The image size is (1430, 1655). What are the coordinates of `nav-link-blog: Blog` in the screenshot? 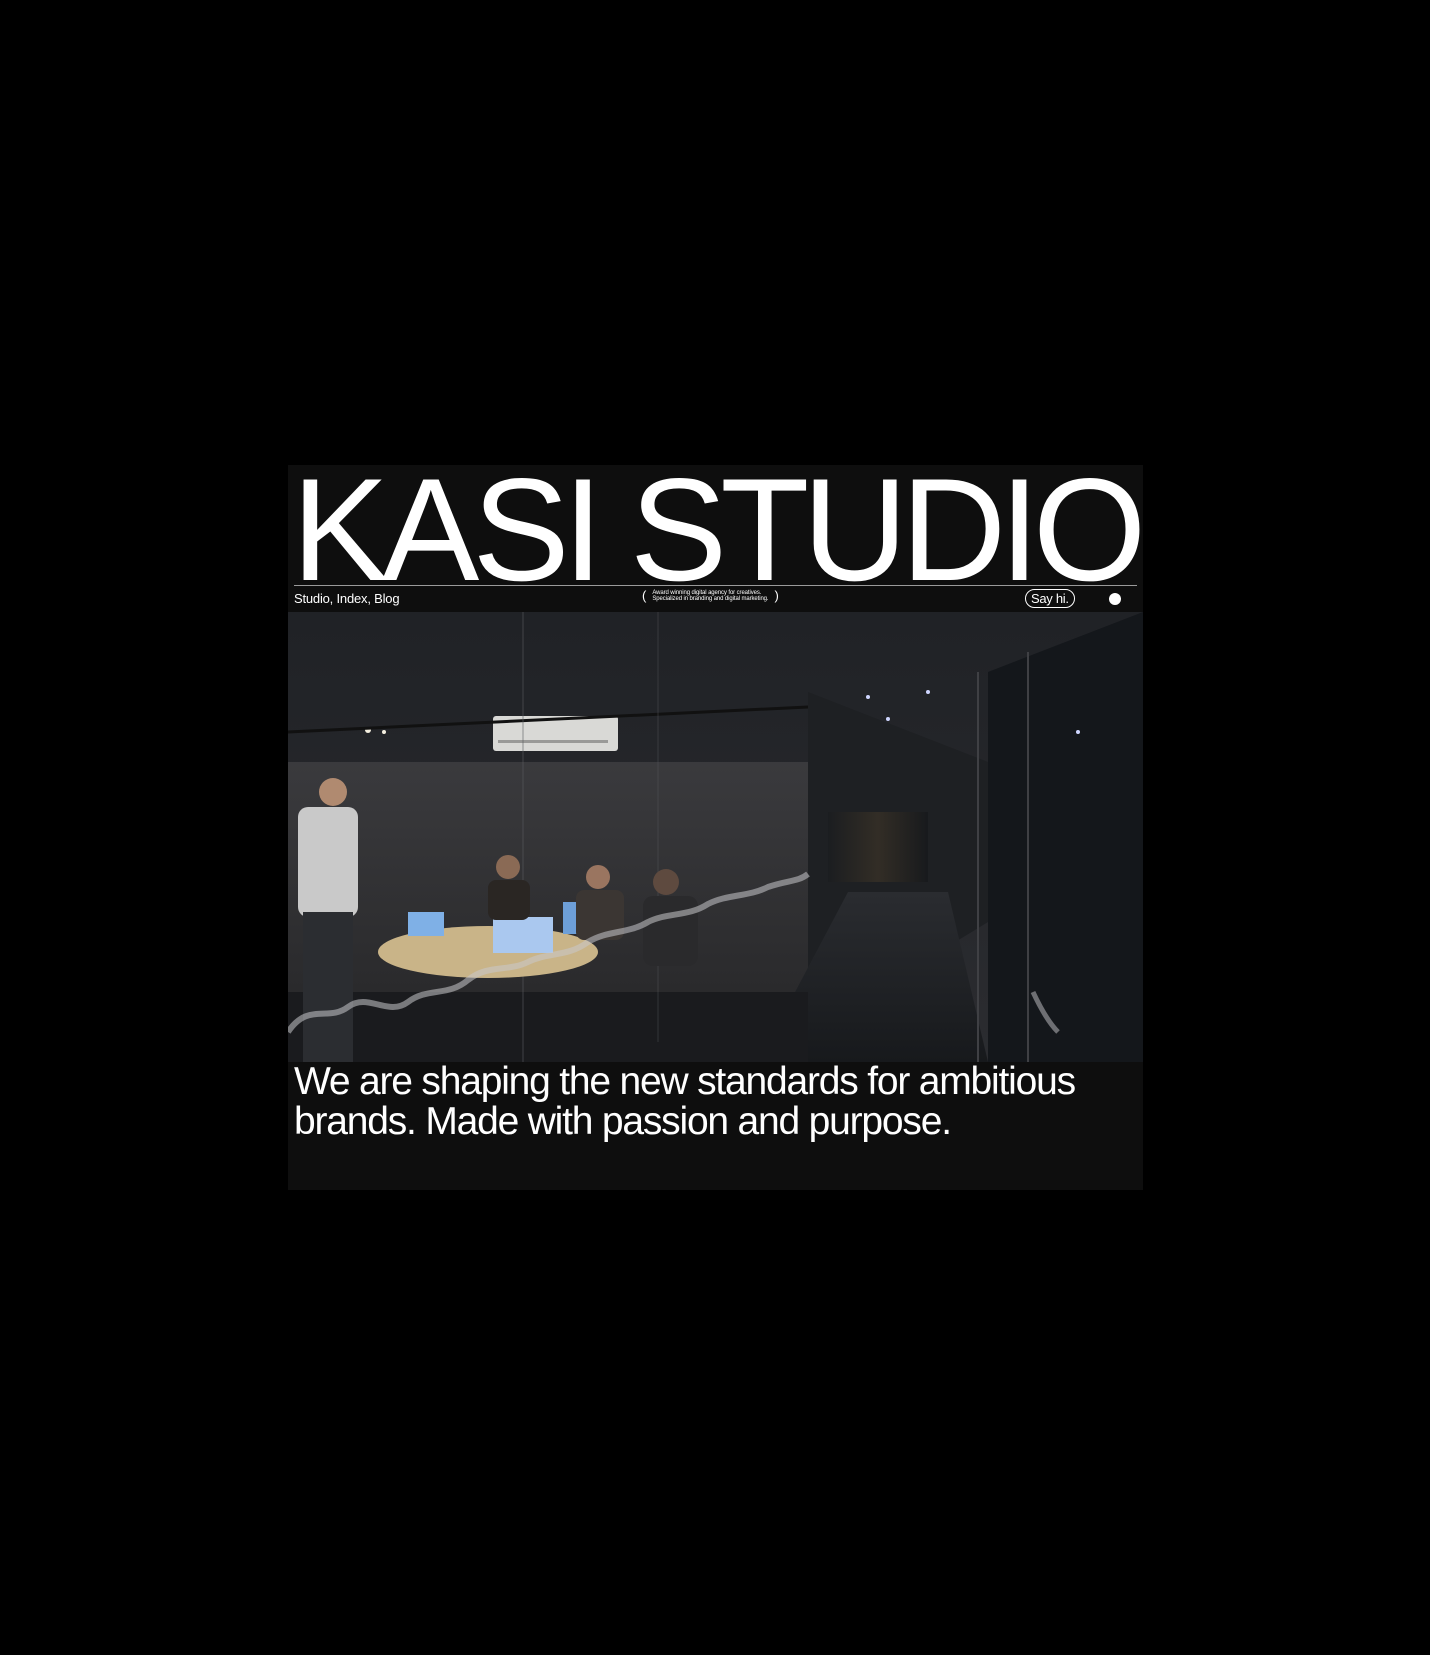 It's located at (386, 598).